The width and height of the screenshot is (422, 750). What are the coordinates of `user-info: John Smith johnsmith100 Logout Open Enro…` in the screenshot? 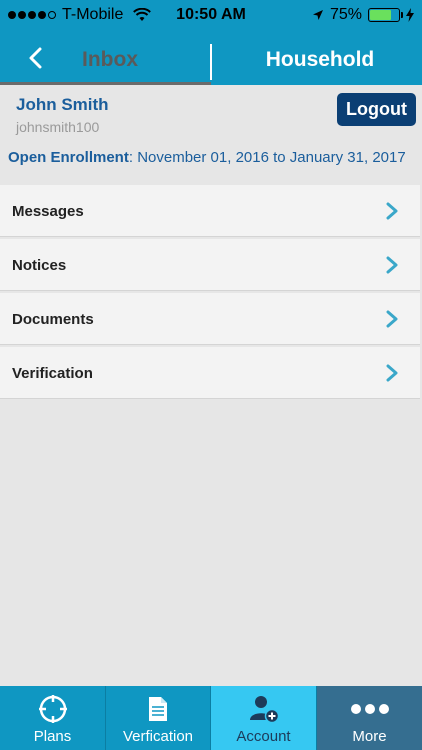 It's located at (211, 135).